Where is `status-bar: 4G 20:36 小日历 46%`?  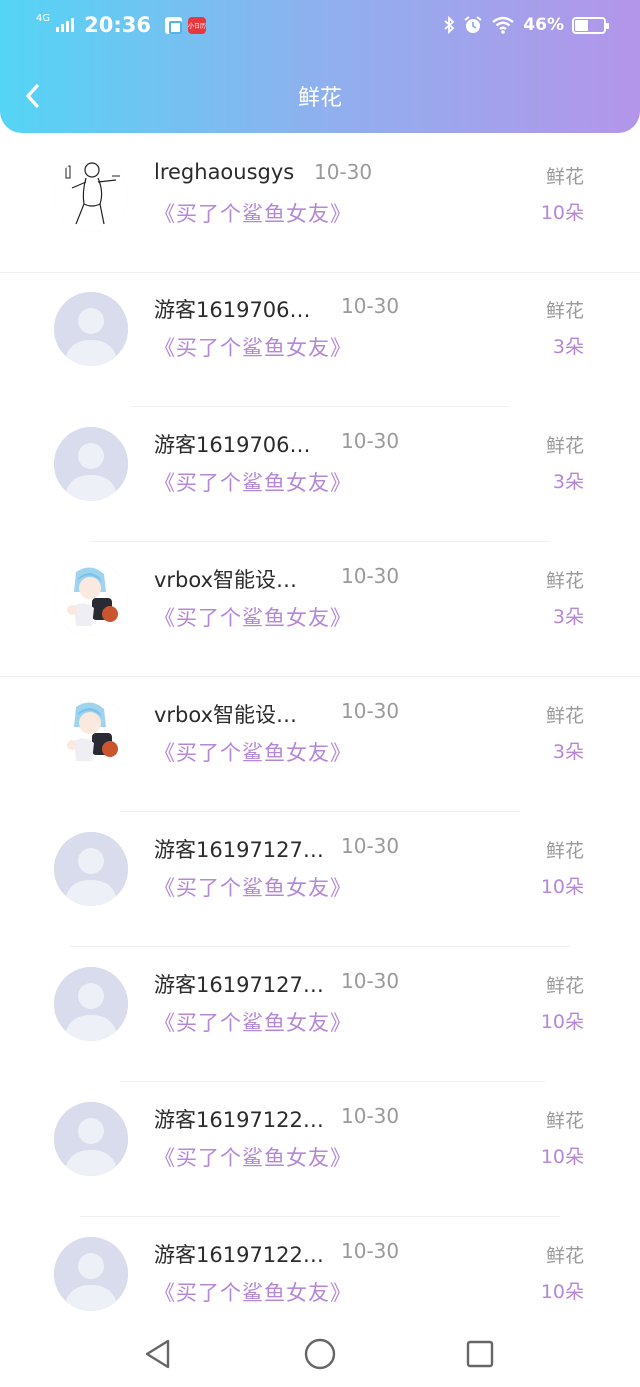
status-bar: 4G 20:36 小日历 46% is located at coordinates (320, 25).